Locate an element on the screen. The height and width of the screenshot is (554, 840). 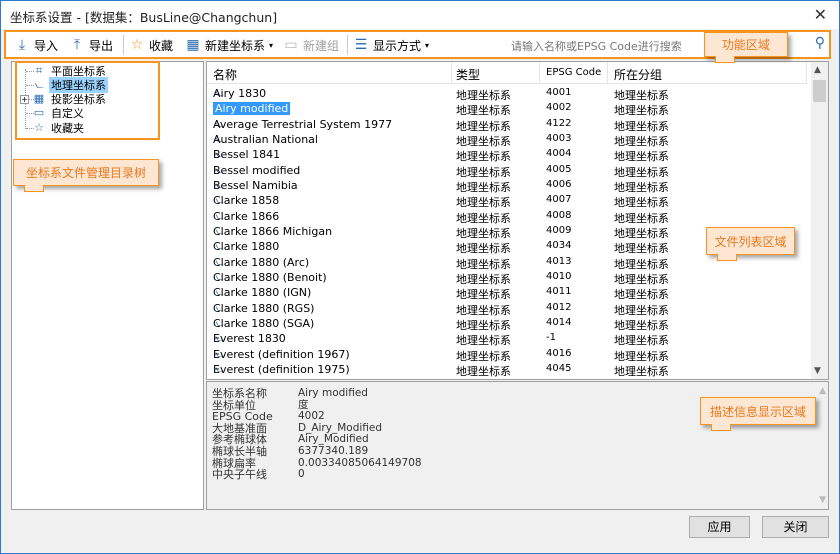
epsg-cell: 4013 is located at coordinates (559, 261).